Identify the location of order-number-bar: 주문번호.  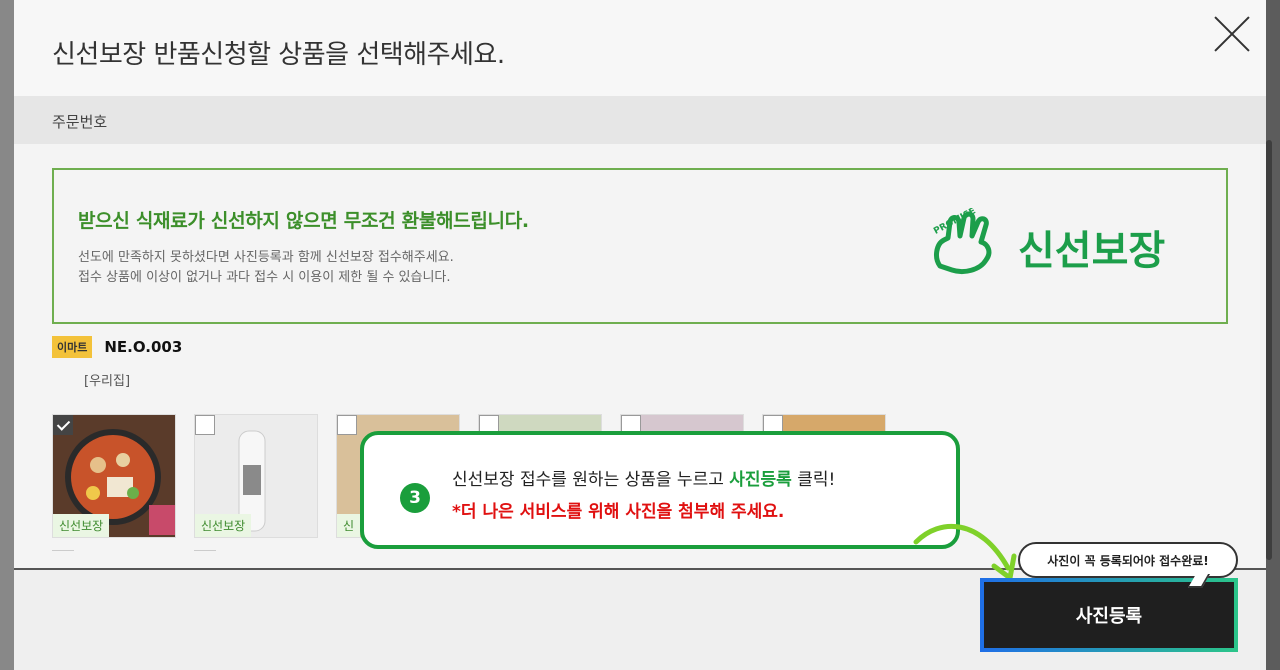
(640, 120).